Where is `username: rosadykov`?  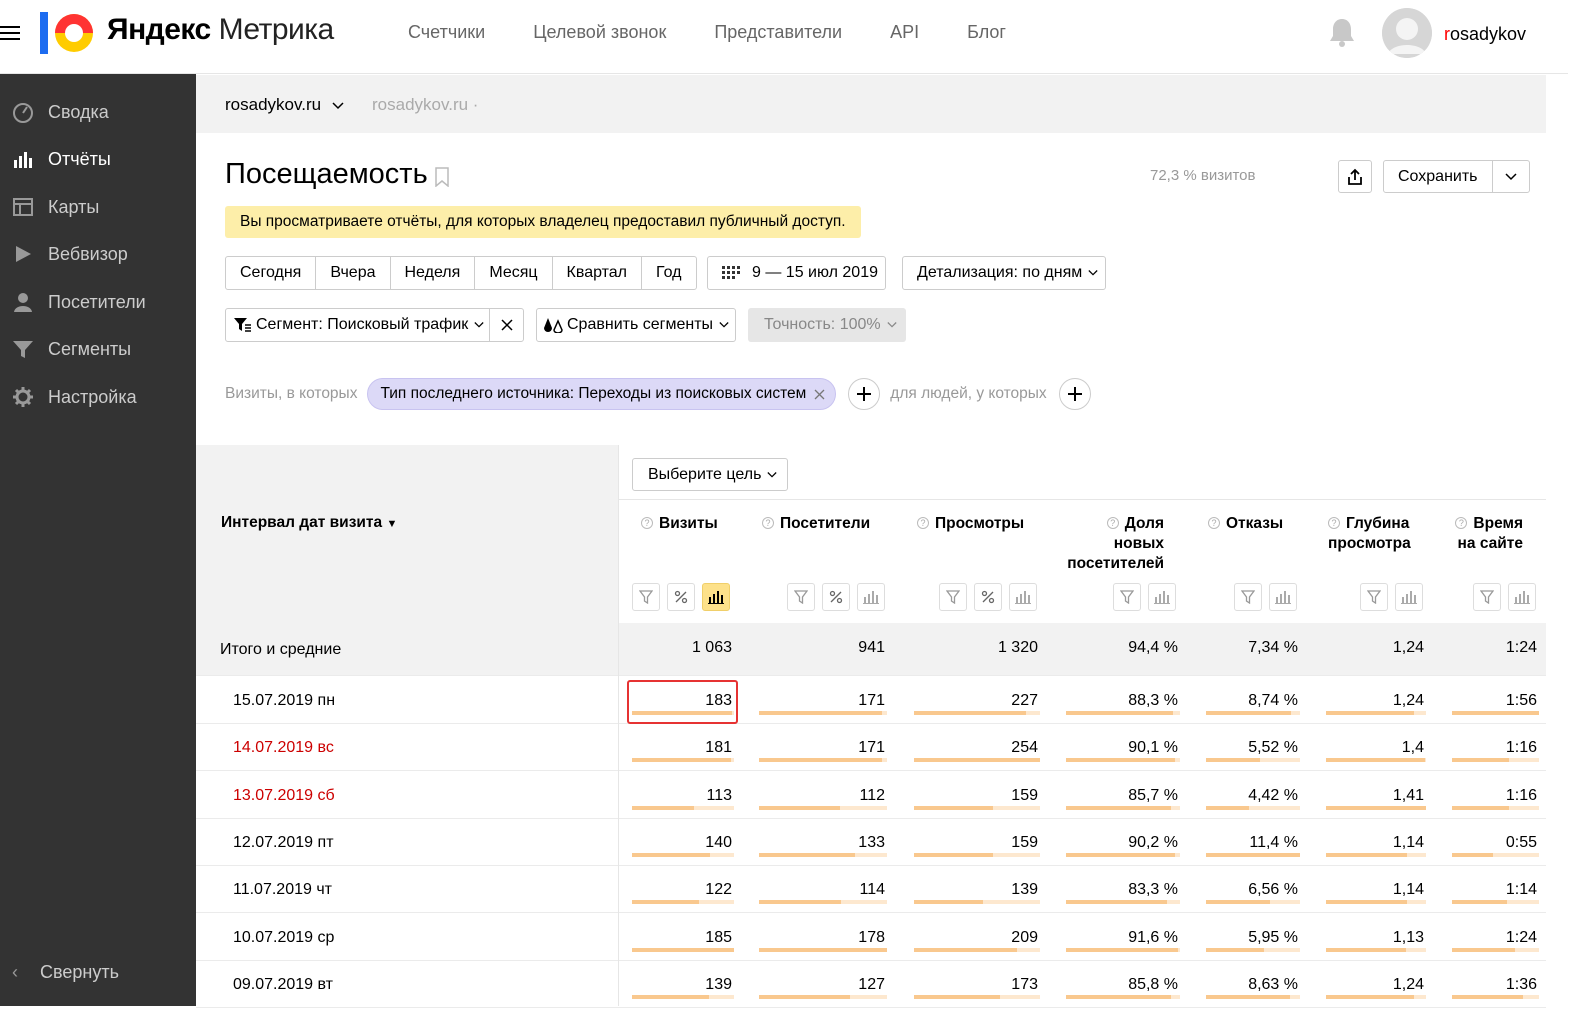 username: rosadykov is located at coordinates (1485, 34).